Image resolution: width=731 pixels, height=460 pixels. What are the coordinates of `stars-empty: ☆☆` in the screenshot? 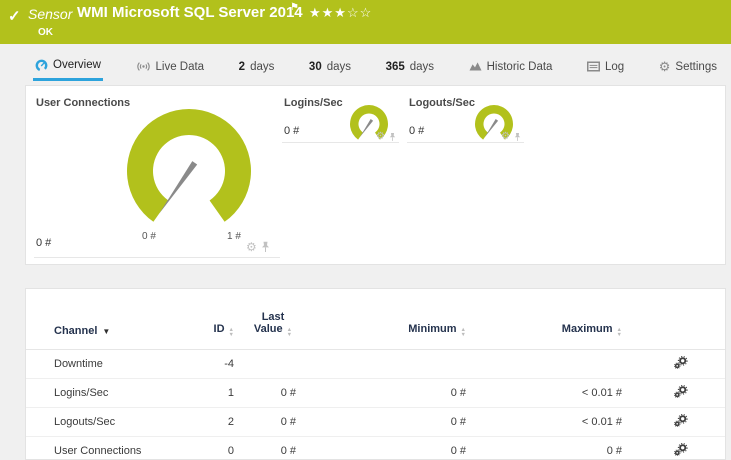 It's located at (359, 12).